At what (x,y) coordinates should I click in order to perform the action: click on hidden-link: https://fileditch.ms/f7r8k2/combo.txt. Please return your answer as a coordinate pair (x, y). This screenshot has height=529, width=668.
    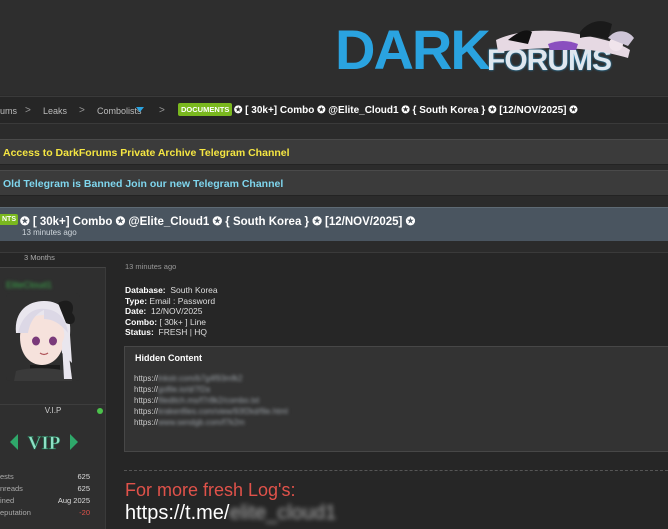
    Looking at the image, I should click on (211, 400).